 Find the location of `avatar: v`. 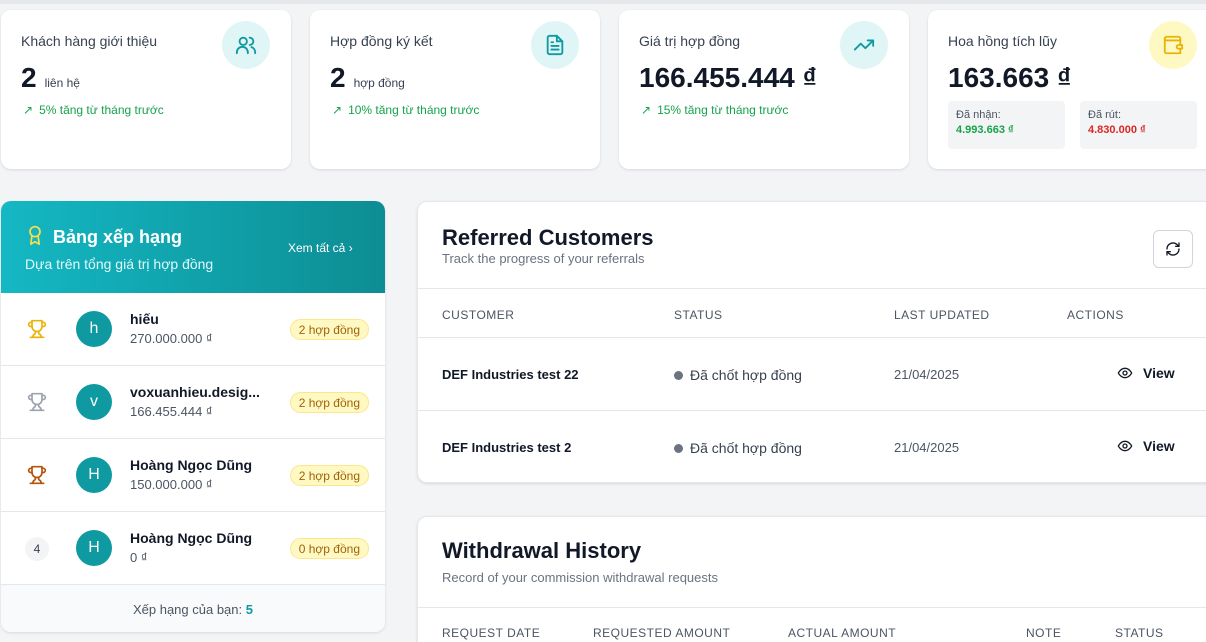

avatar: v is located at coordinates (94, 402).